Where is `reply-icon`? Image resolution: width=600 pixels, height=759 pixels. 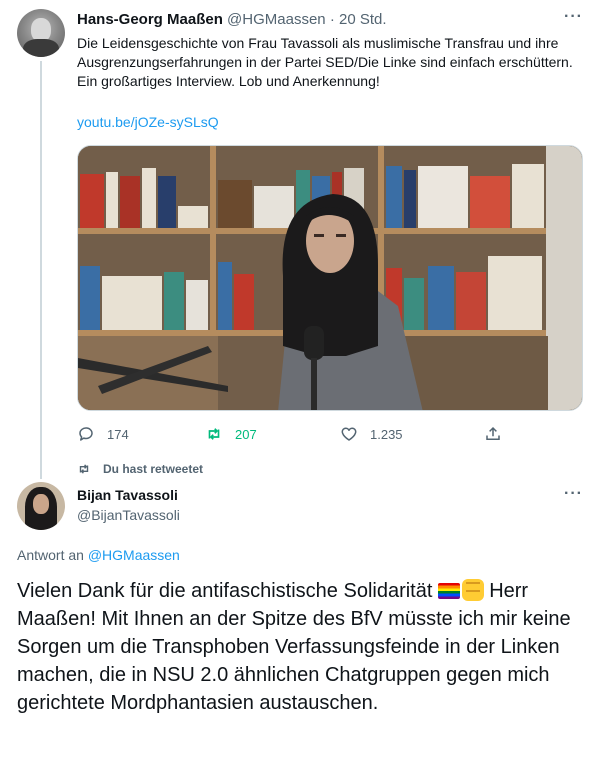
reply-icon is located at coordinates (86, 434).